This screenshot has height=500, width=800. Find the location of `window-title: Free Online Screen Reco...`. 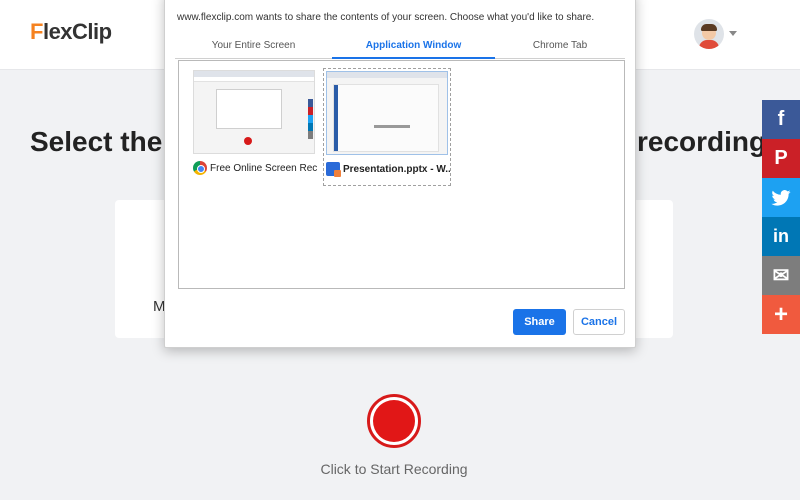

window-title: Free Online Screen Reco... is located at coordinates (263, 168).